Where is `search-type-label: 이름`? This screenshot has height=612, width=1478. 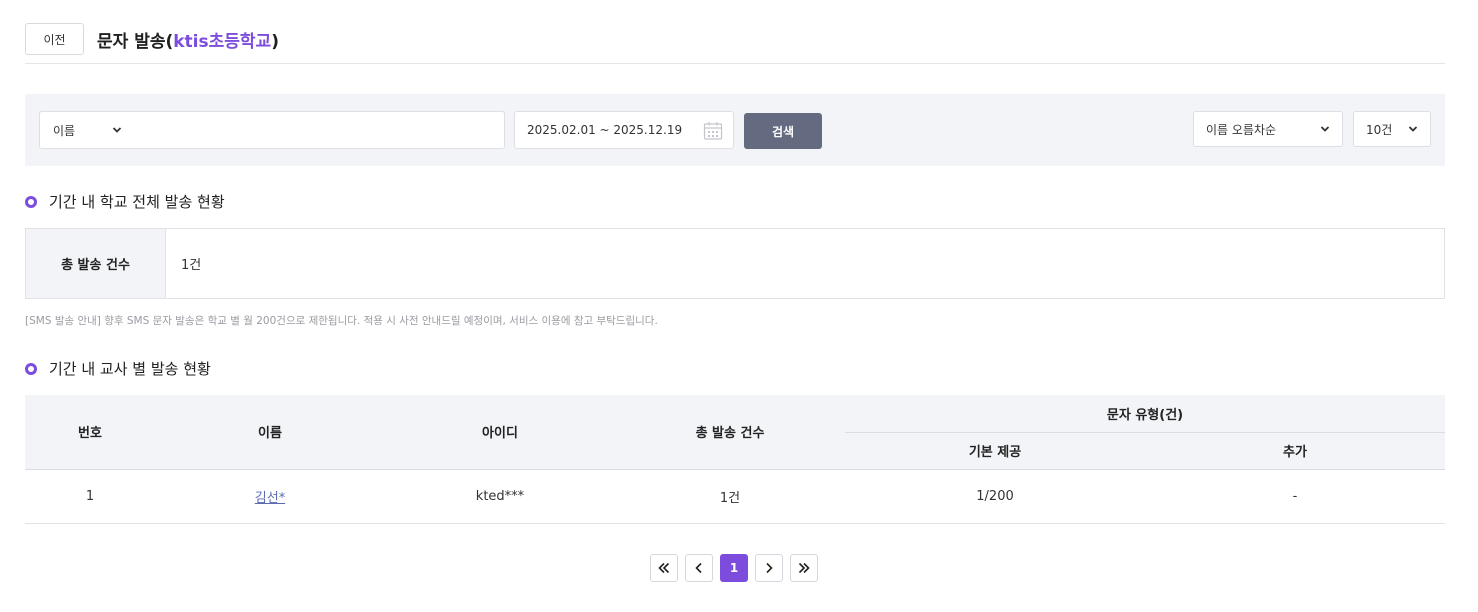 search-type-label: 이름 is located at coordinates (64, 130).